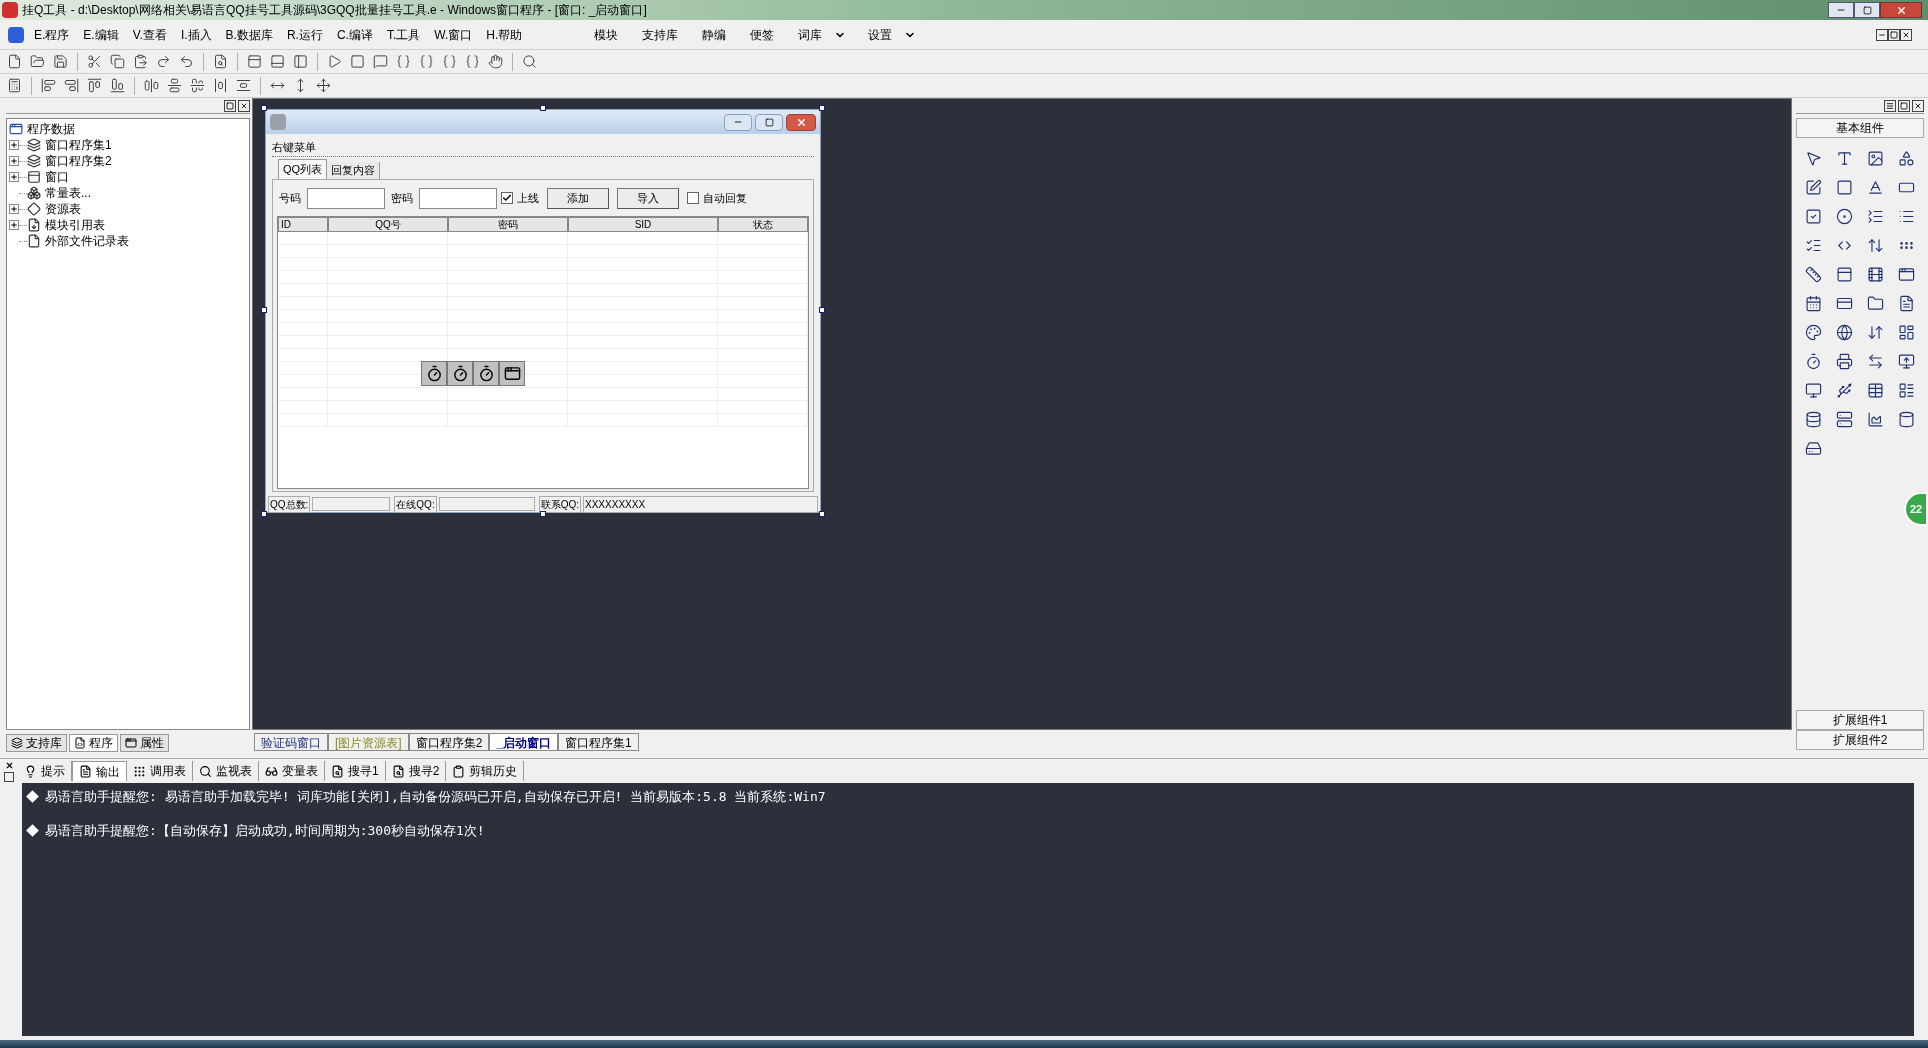 This screenshot has height=1048, width=1928. What do you see at coordinates (1875, 390) in the screenshot?
I see `table-icon` at bounding box center [1875, 390].